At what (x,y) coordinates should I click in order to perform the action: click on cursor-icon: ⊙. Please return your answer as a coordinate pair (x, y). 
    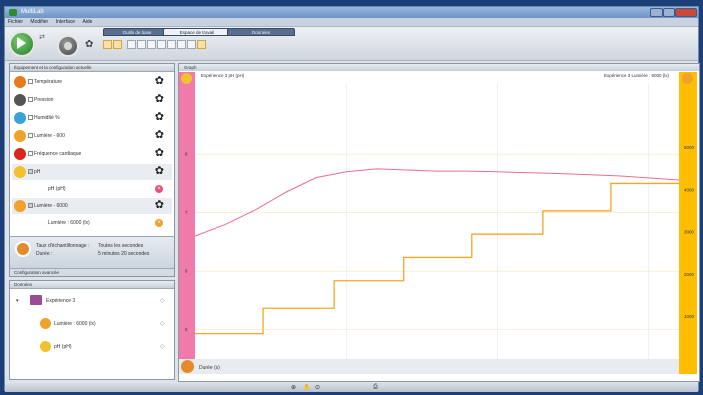
    Looking at the image, I should click on (317, 387).